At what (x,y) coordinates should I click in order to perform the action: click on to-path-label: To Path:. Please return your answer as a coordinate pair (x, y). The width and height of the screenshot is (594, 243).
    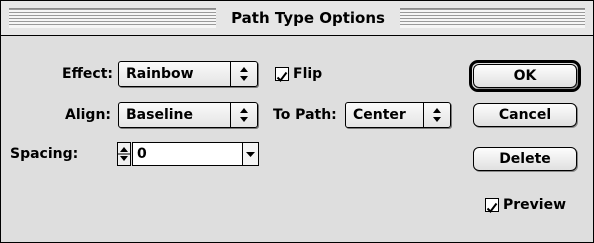
    Looking at the image, I should click on (305, 115).